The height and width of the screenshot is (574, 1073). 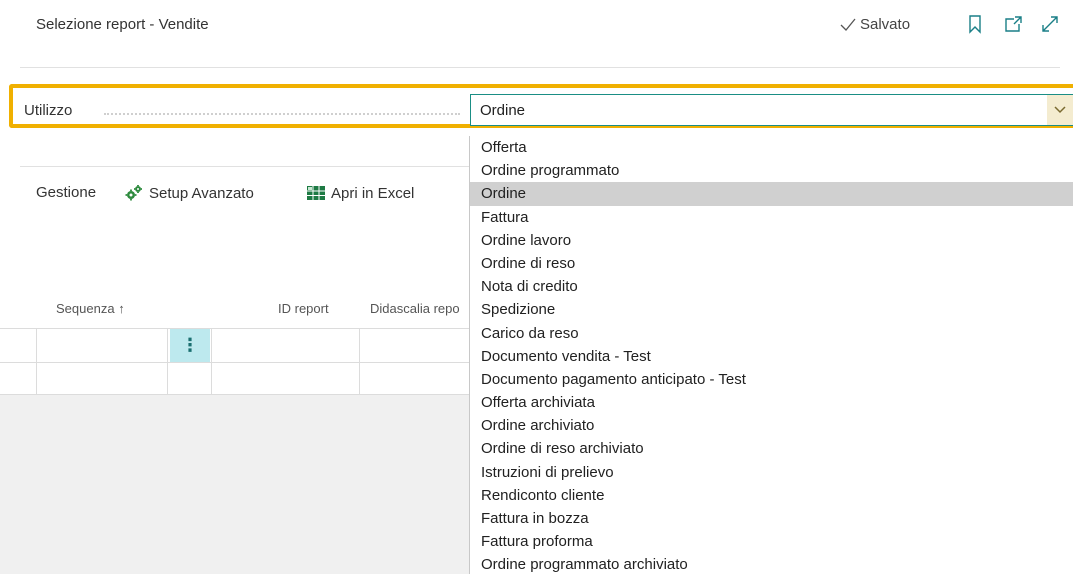 What do you see at coordinates (771, 309) in the screenshot?
I see `dropdown-option: Spedizione` at bounding box center [771, 309].